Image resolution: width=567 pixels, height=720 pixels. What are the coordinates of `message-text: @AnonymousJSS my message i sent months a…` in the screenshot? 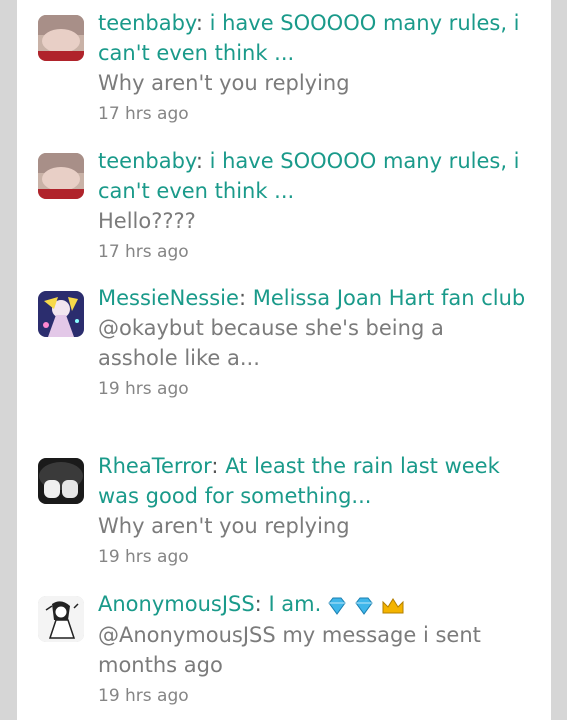 It's located at (289, 650).